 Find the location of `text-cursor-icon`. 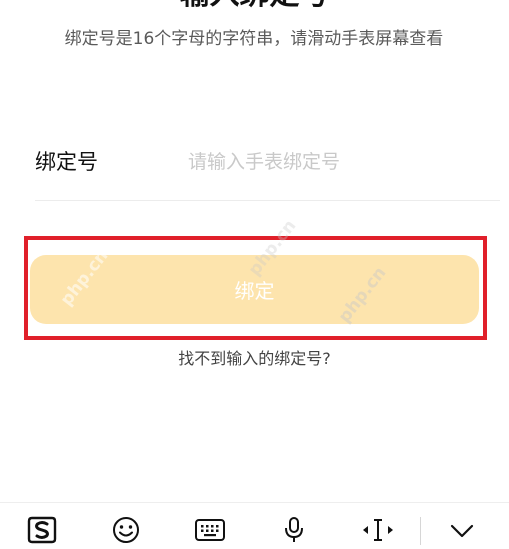

text-cursor-icon is located at coordinates (378, 530).